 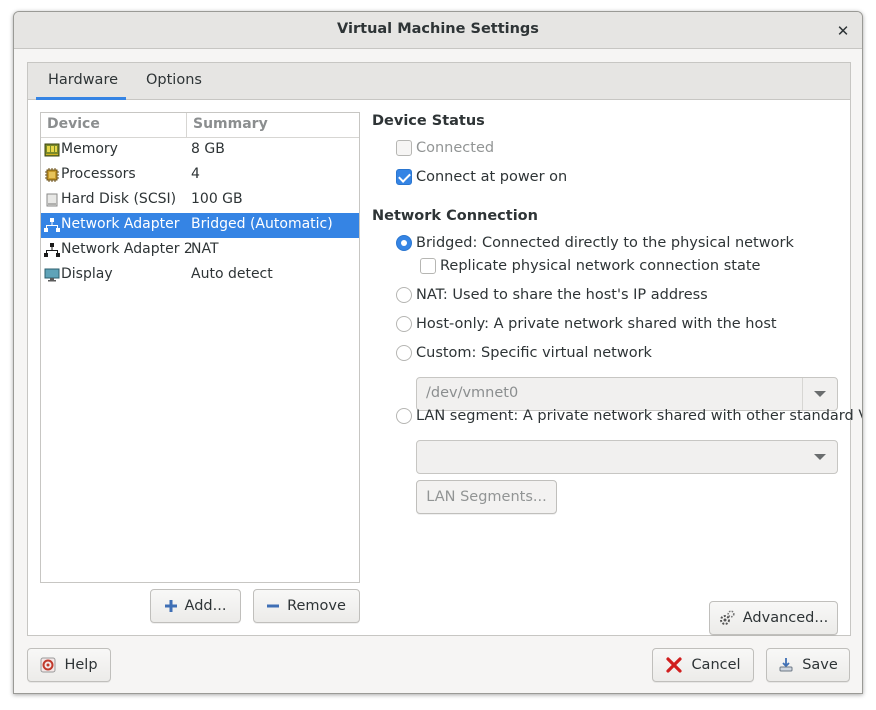 I want to click on save-button: Save, so click(x=808, y=665).